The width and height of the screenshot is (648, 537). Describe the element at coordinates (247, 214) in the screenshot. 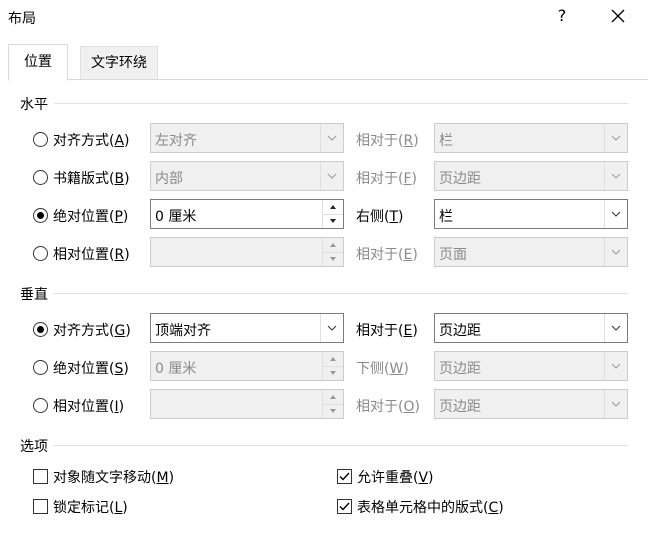

I see `h-absolute-position-input: 0 厘米` at that location.